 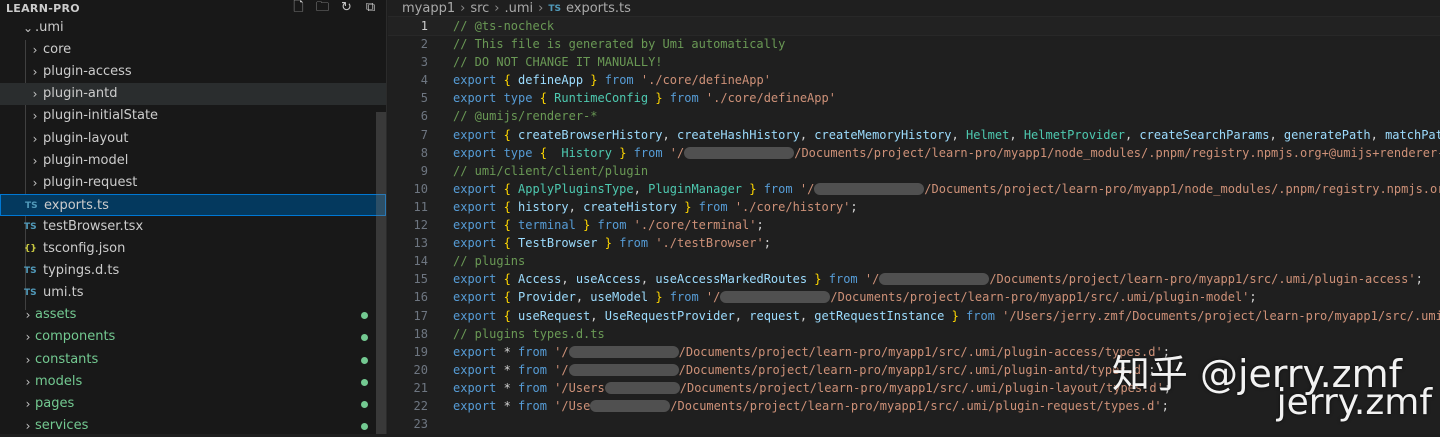 What do you see at coordinates (193, 337) in the screenshot?
I see `tree-item-components: › components` at bounding box center [193, 337].